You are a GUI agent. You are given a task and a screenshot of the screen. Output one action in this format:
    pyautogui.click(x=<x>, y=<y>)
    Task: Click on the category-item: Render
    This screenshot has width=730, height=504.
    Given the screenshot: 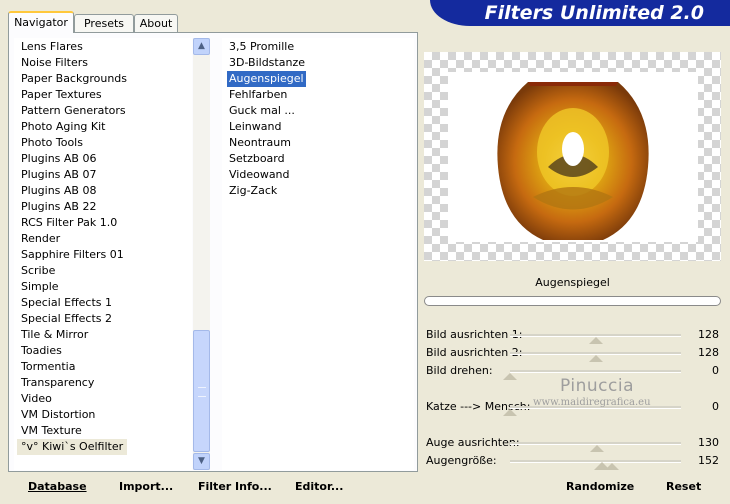 What is the action you would take?
    pyautogui.click(x=40, y=239)
    